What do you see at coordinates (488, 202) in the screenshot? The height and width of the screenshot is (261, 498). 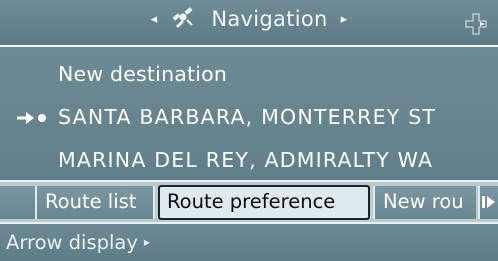 I see `double-chevron-right-icon` at bounding box center [488, 202].